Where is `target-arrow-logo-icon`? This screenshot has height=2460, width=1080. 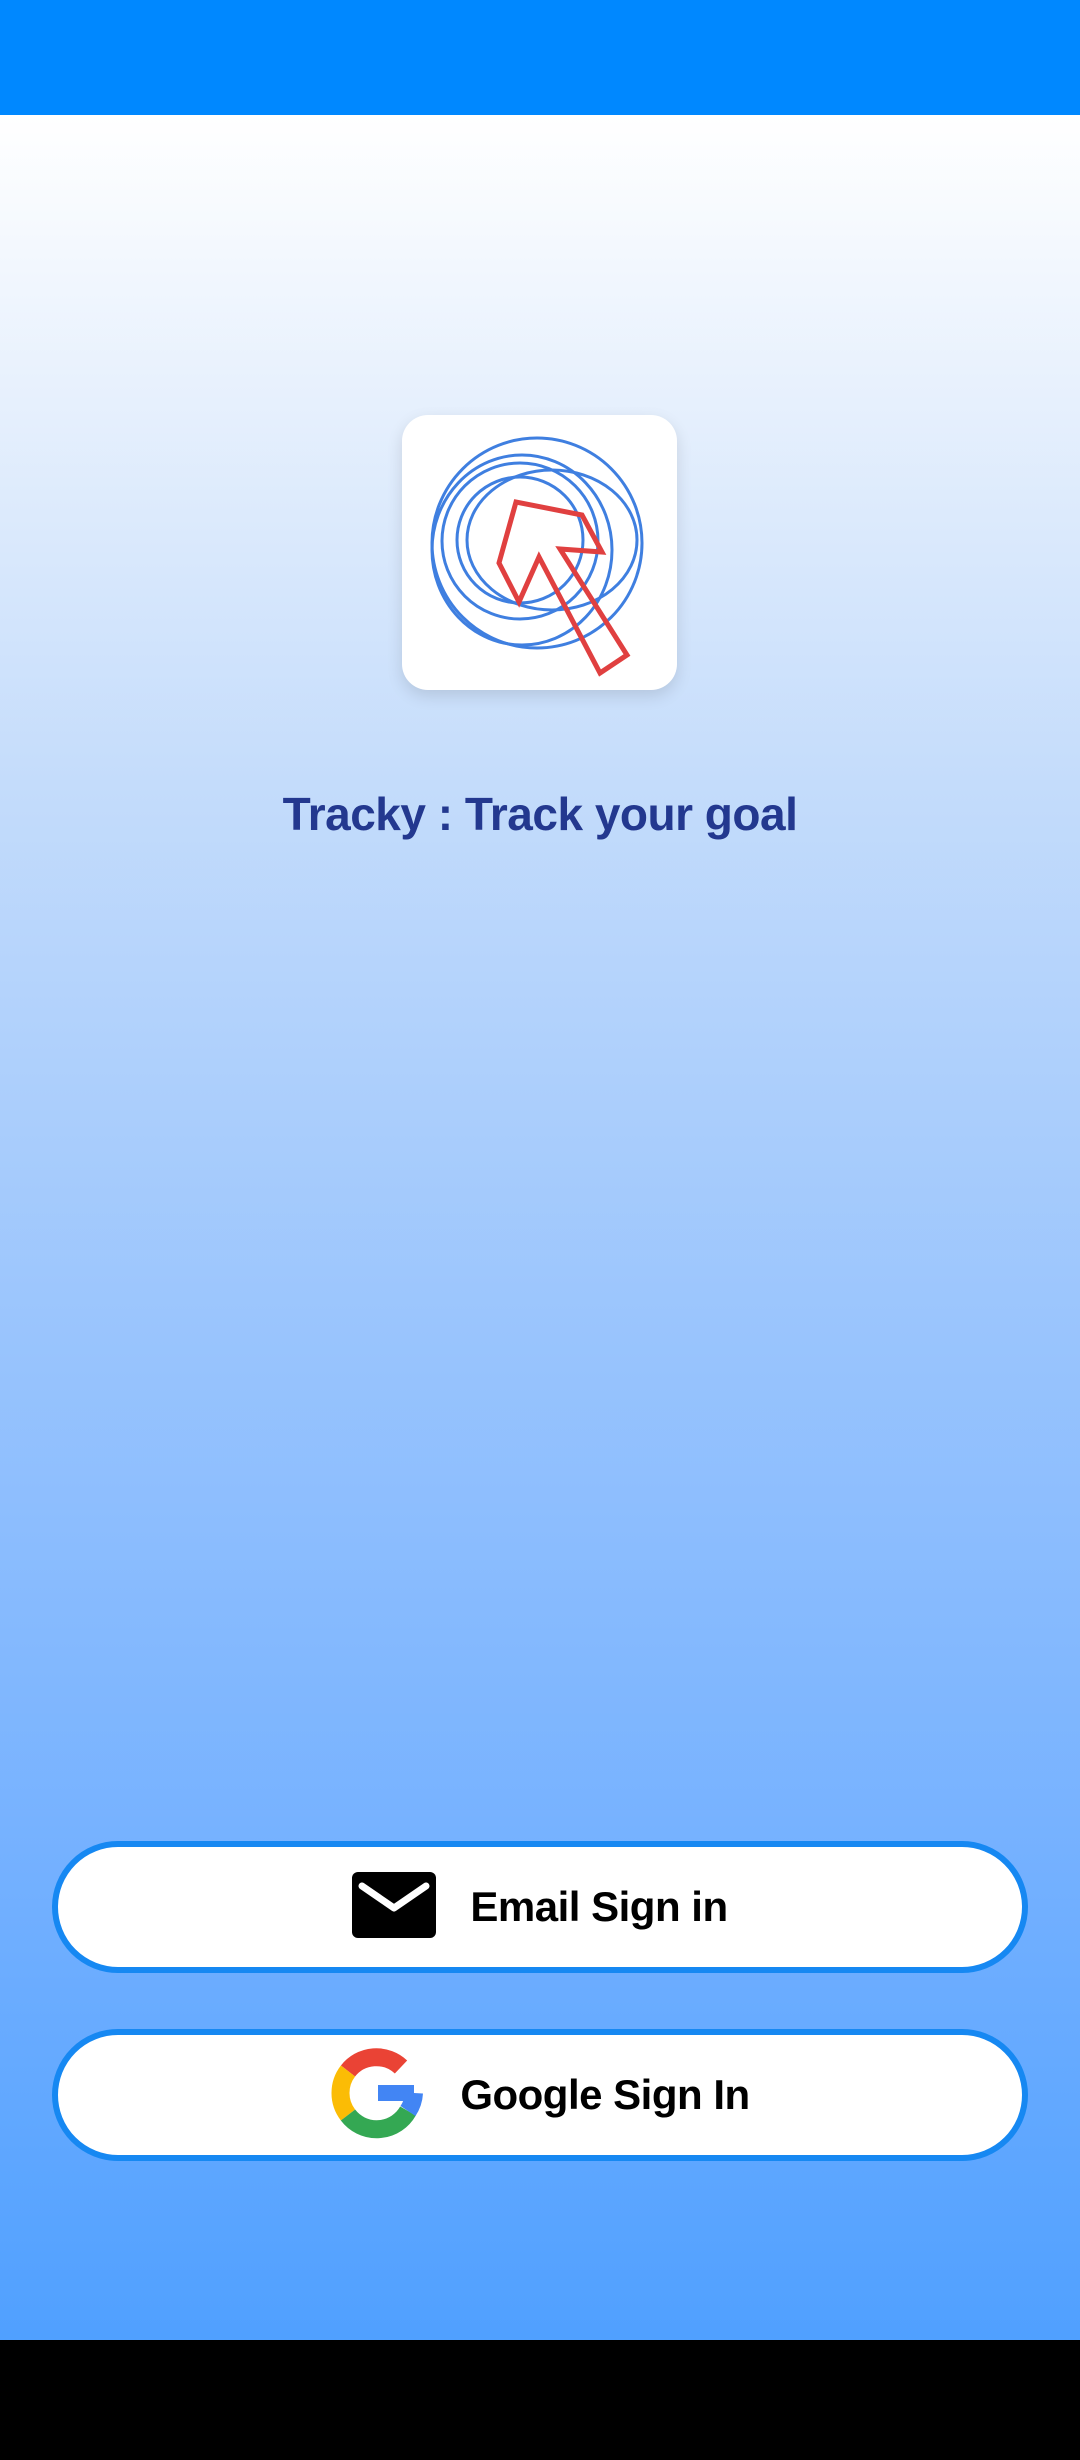 target-arrow-logo-icon is located at coordinates (537, 556).